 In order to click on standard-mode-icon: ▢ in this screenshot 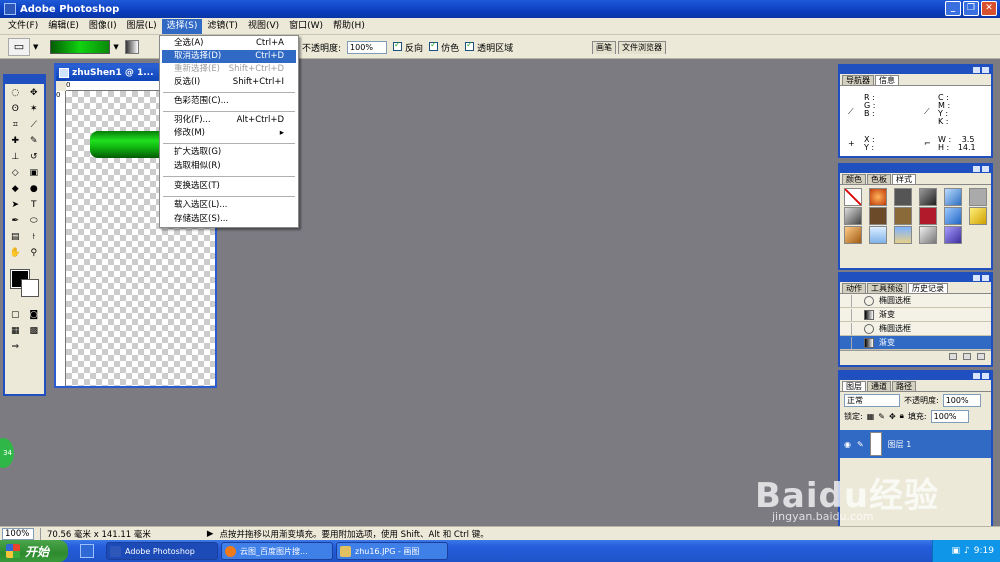, I will do `click(15, 315)`.